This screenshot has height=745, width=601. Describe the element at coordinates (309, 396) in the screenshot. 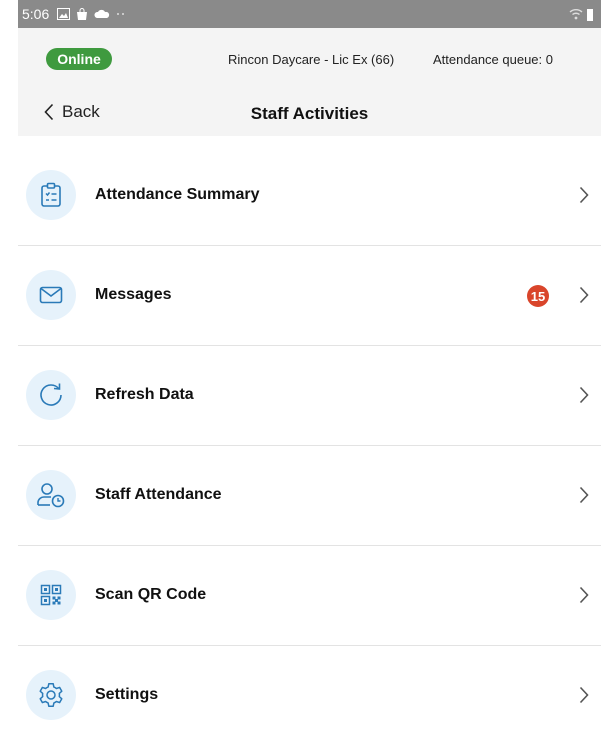

I see `menu-item-refresh-data: Refresh Data` at that location.